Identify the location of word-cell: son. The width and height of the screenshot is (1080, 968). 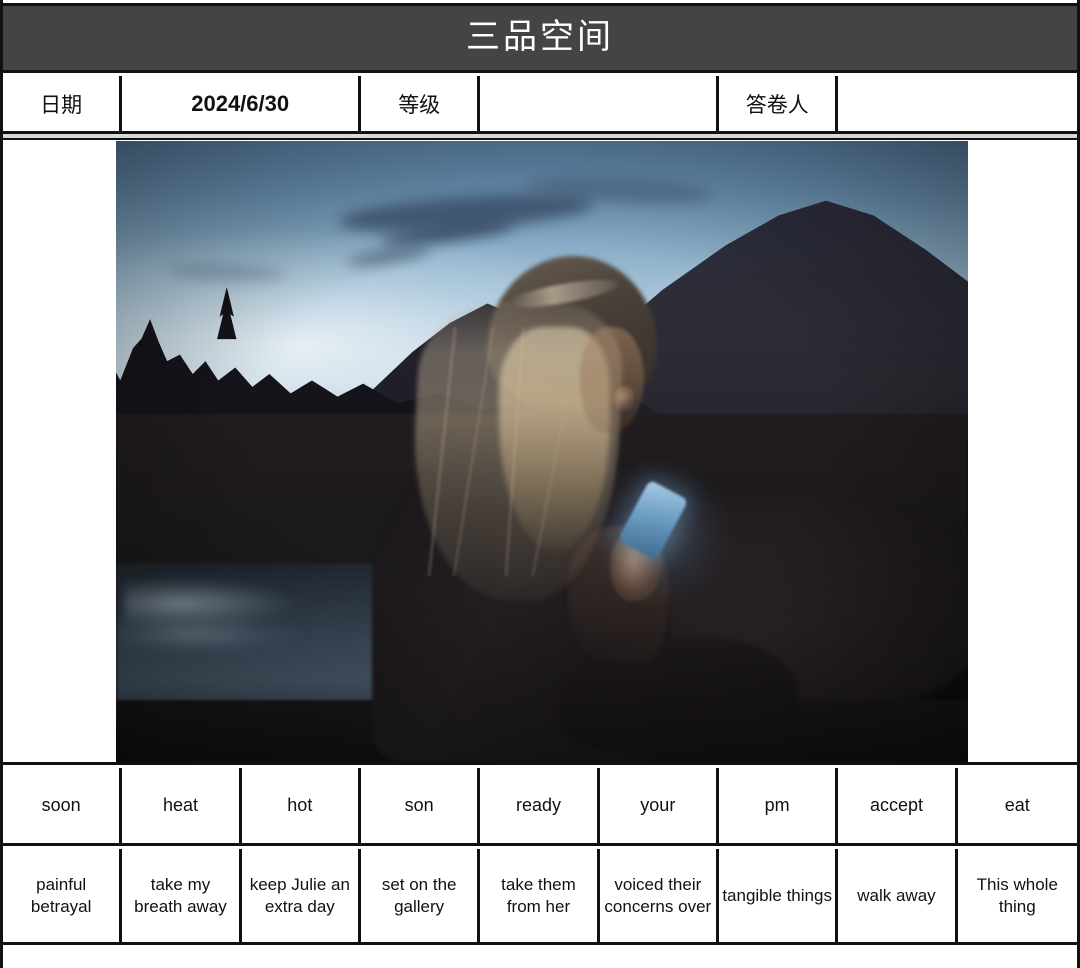
(420, 805).